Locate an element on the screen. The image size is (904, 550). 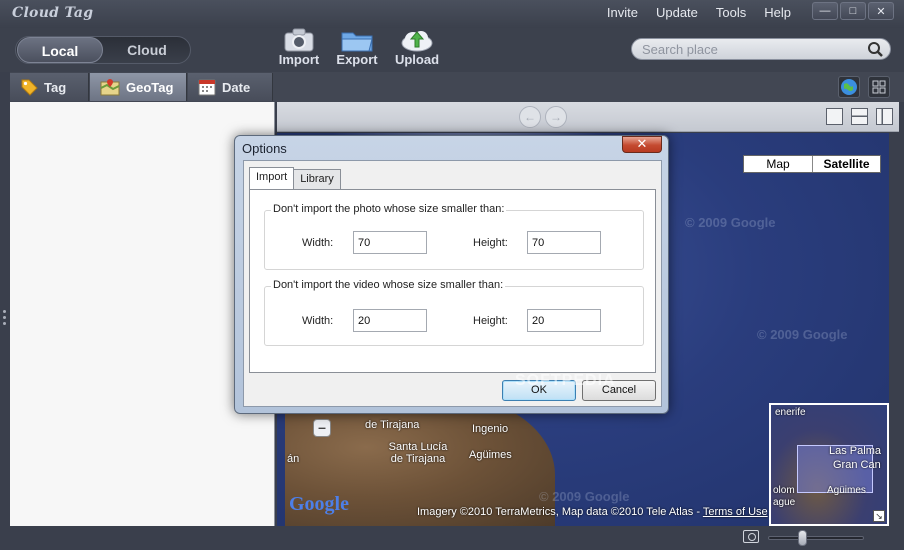
upload-button: Upload is located at coordinates (417, 47).